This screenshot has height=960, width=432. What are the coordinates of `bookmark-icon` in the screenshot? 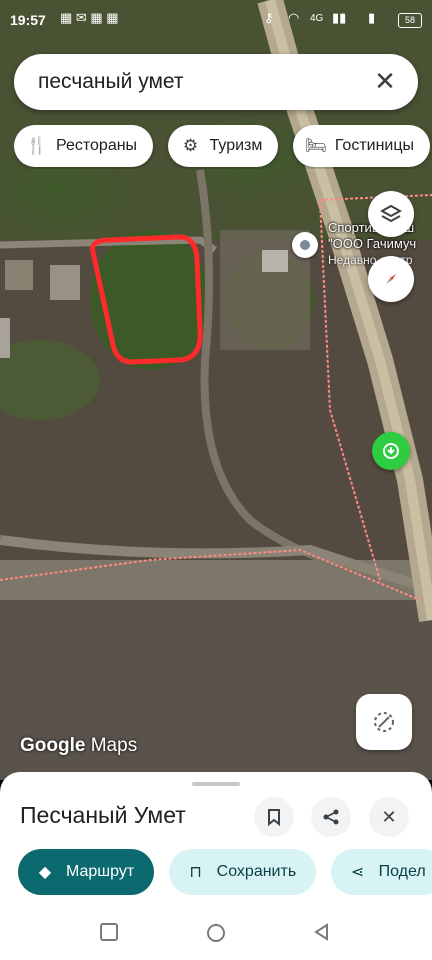 It's located at (274, 817).